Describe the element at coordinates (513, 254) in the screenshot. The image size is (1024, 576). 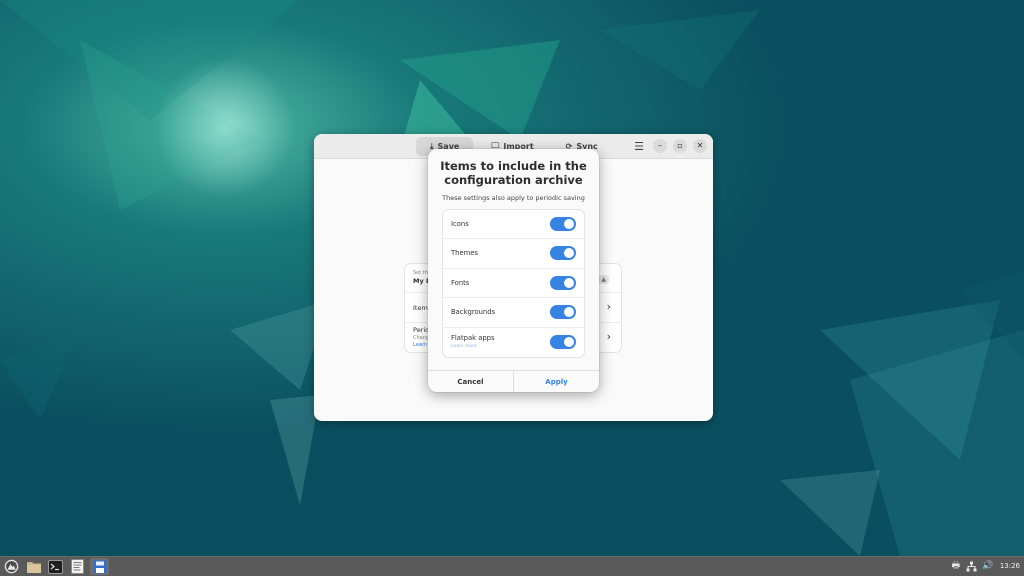
I see `list-item: Themes` at that location.